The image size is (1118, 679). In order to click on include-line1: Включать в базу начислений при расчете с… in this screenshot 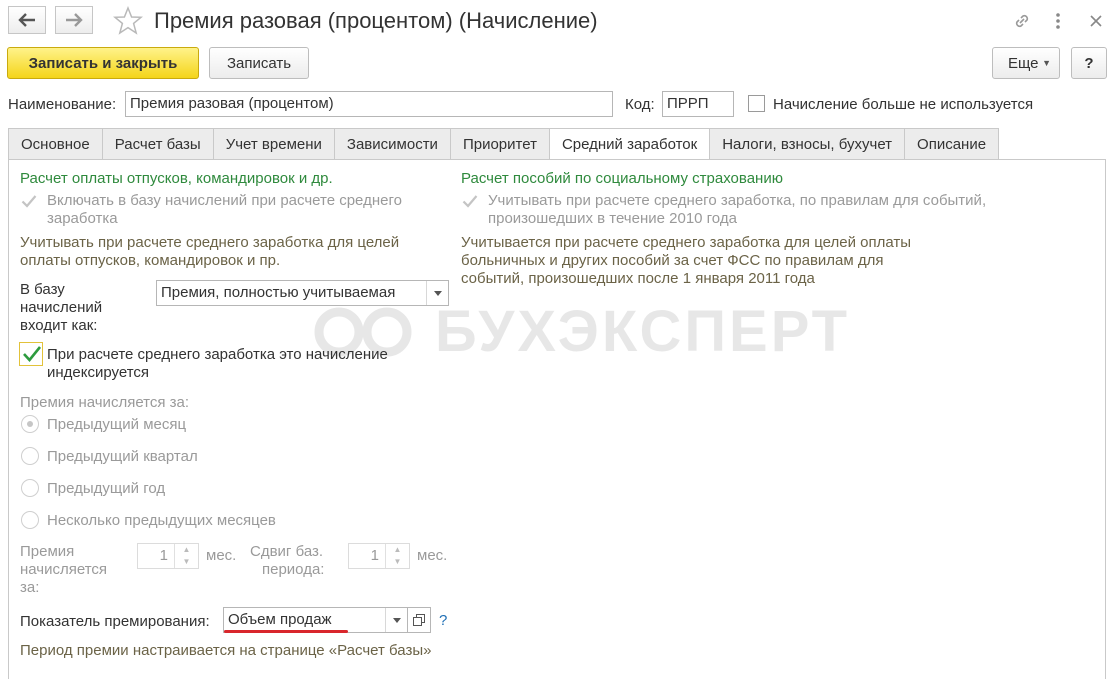, I will do `click(224, 200)`.